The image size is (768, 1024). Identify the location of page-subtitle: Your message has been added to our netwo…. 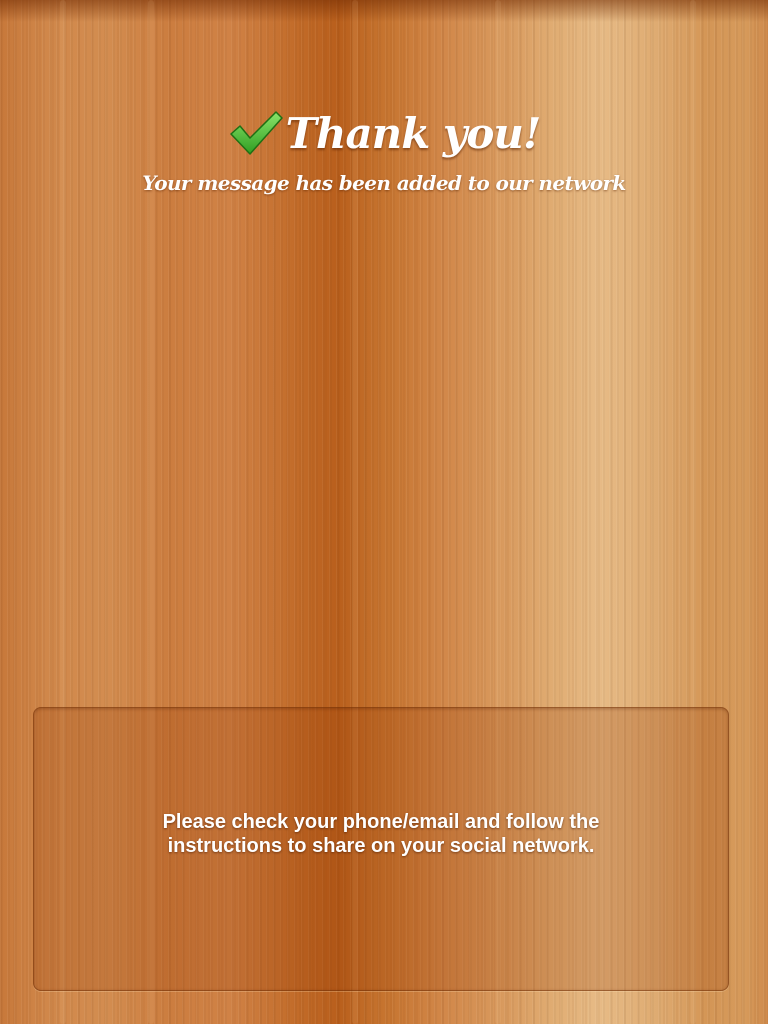
(384, 183).